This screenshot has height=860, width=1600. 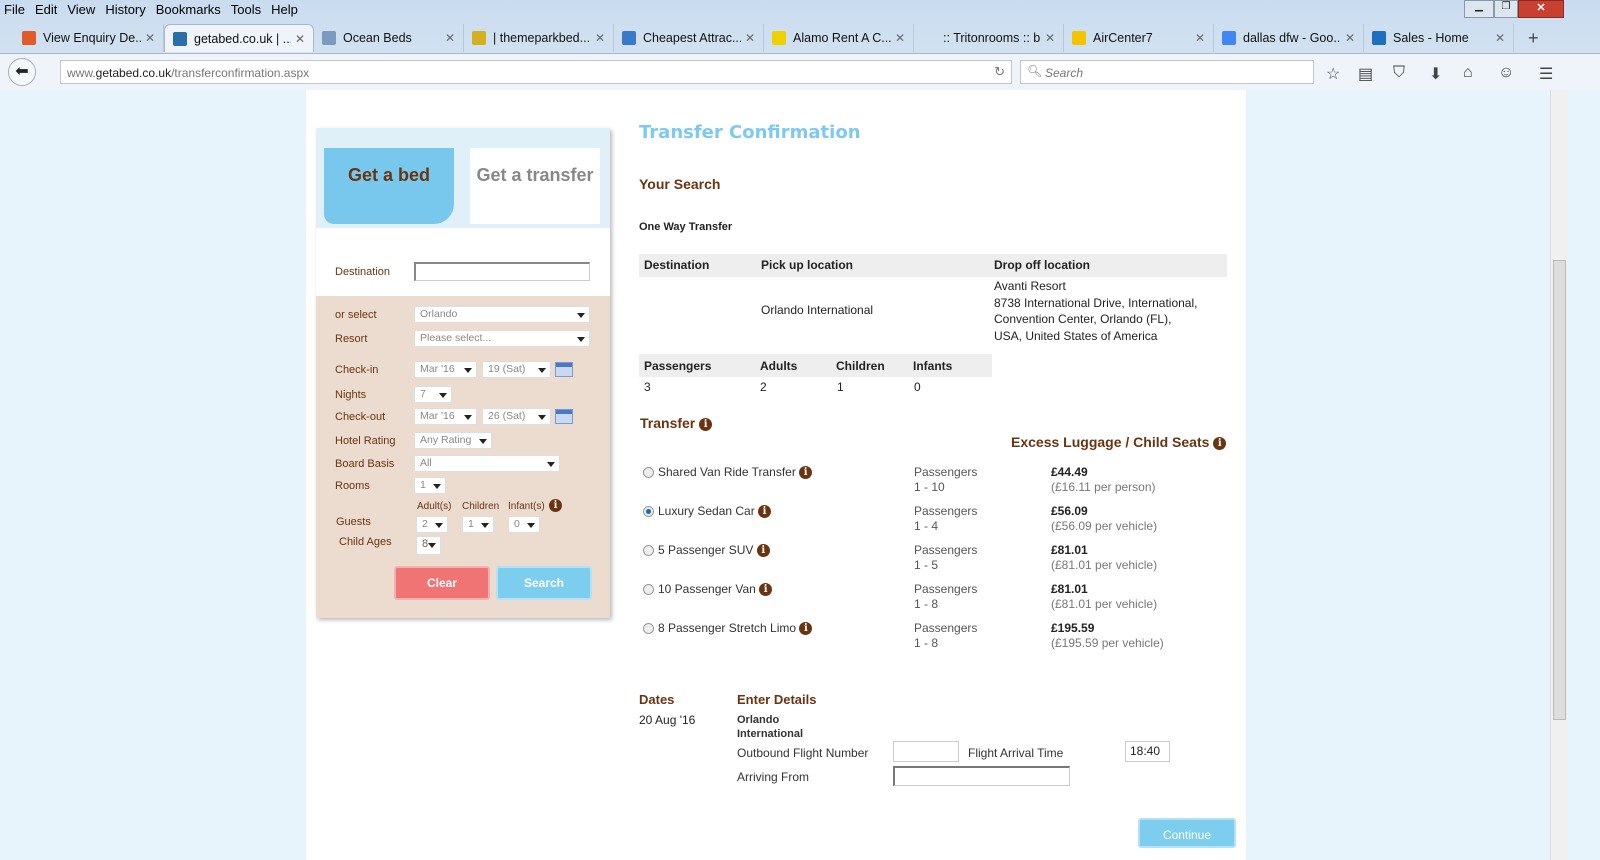 I want to click on hotel-rating-select: Any Rating, so click(x=453, y=440).